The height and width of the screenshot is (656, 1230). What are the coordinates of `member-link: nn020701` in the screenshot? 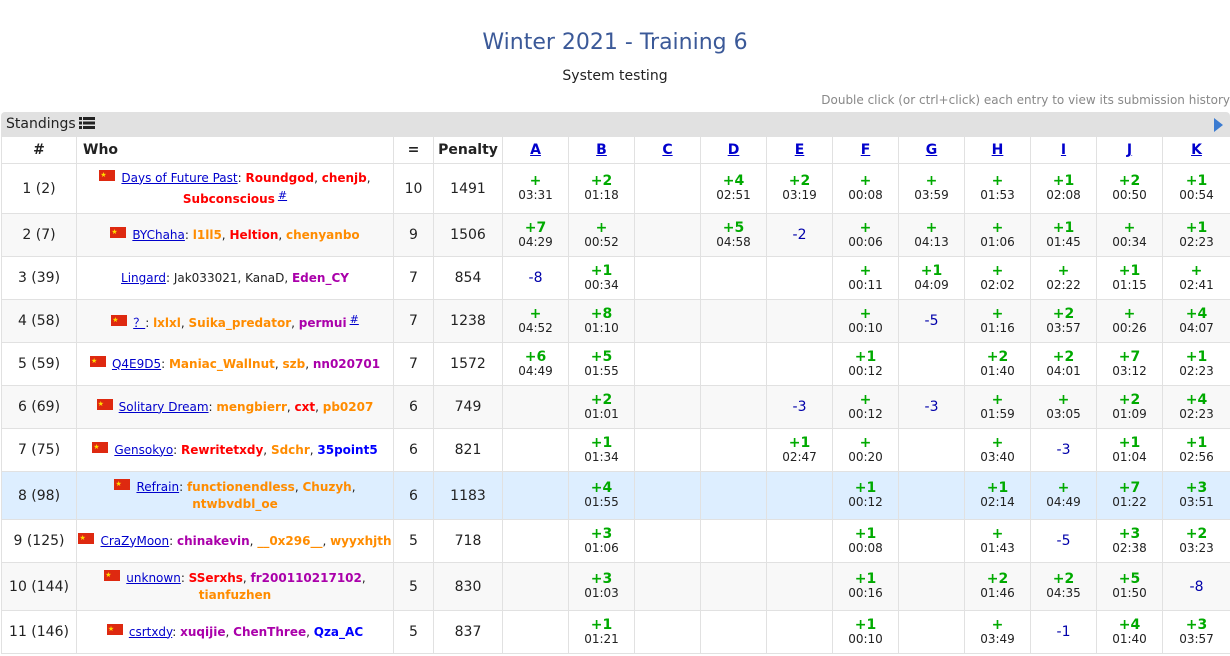 It's located at (346, 364).